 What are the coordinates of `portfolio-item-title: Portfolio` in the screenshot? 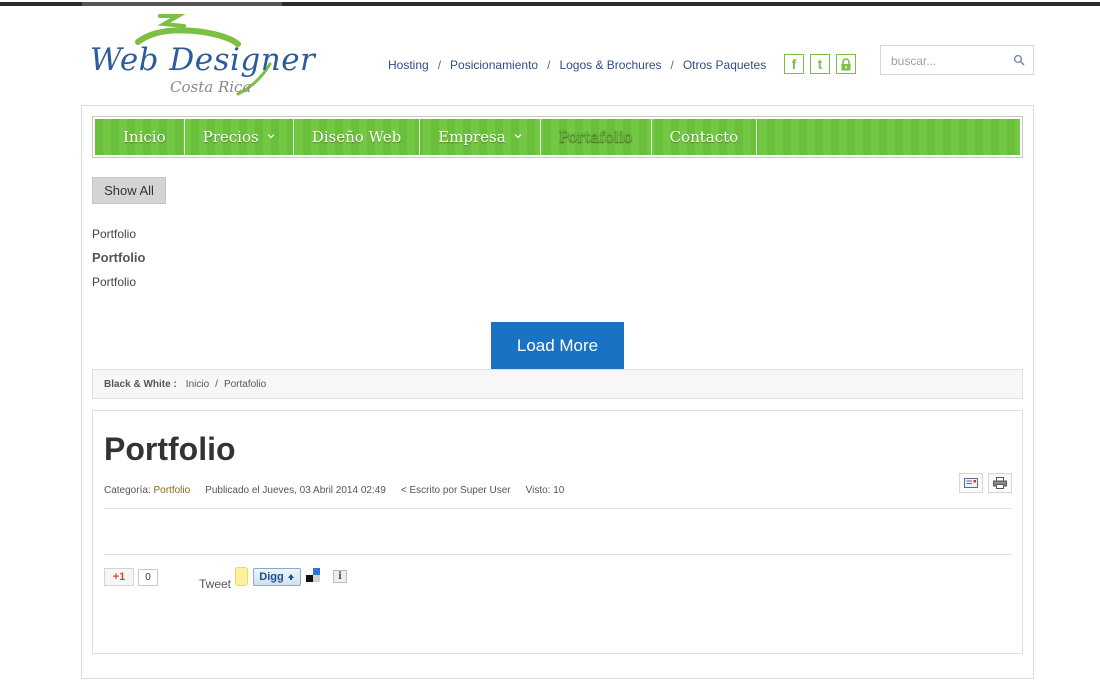 It's located at (118, 257).